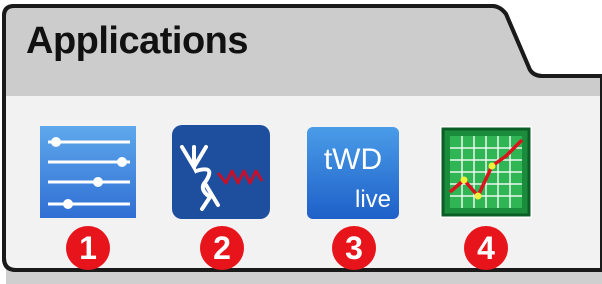 This screenshot has width=602, height=284. What do you see at coordinates (373, 199) in the screenshot?
I see `live-icon-text: live` at bounding box center [373, 199].